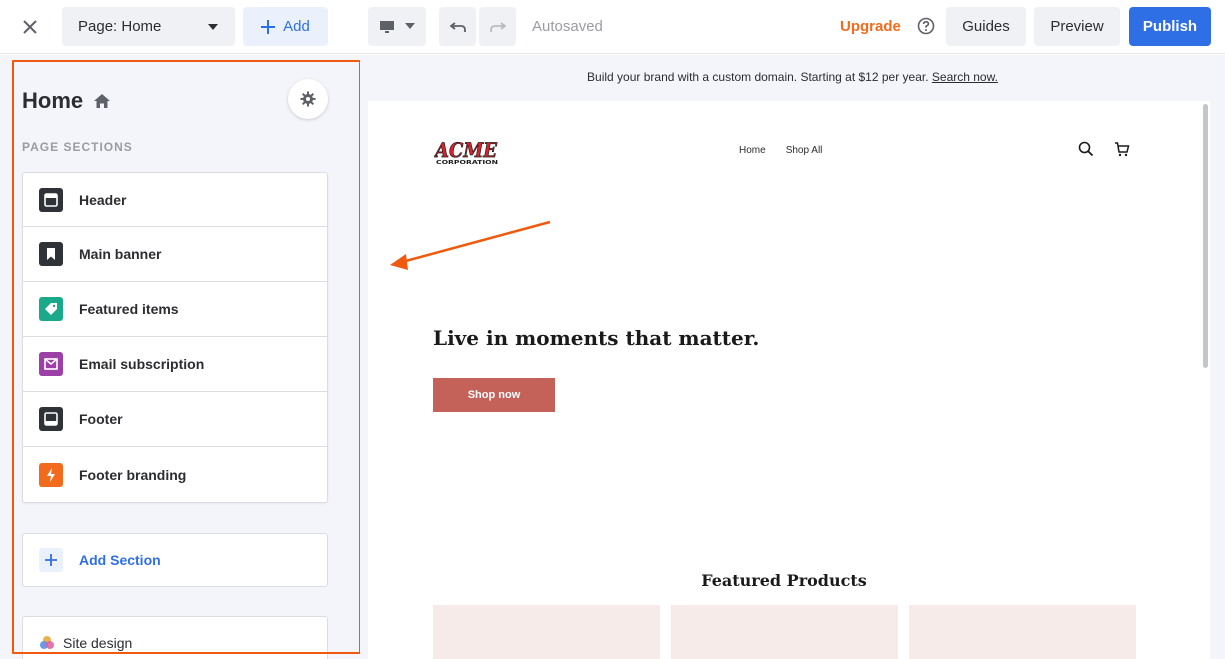 Image resolution: width=1225 pixels, height=659 pixels. Describe the element at coordinates (120, 26) in the screenshot. I see `page-select-label: Page: Home` at that location.